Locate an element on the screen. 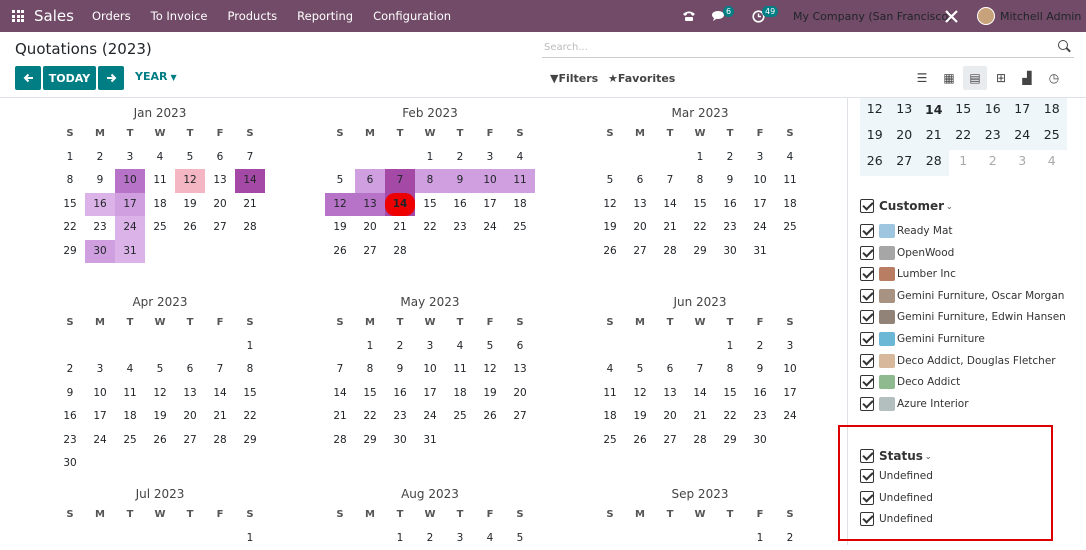  user-menu: Mitchell Admin is located at coordinates (1029, 16).